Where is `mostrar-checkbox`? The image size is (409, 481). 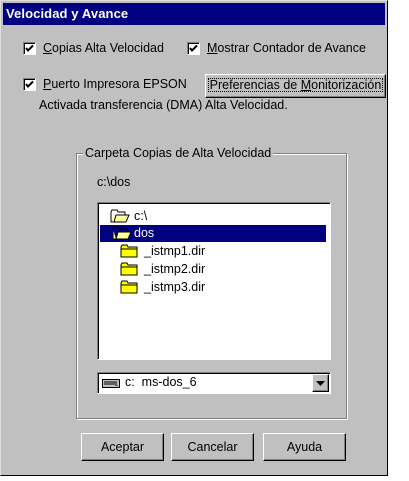 mostrar-checkbox is located at coordinates (193, 48).